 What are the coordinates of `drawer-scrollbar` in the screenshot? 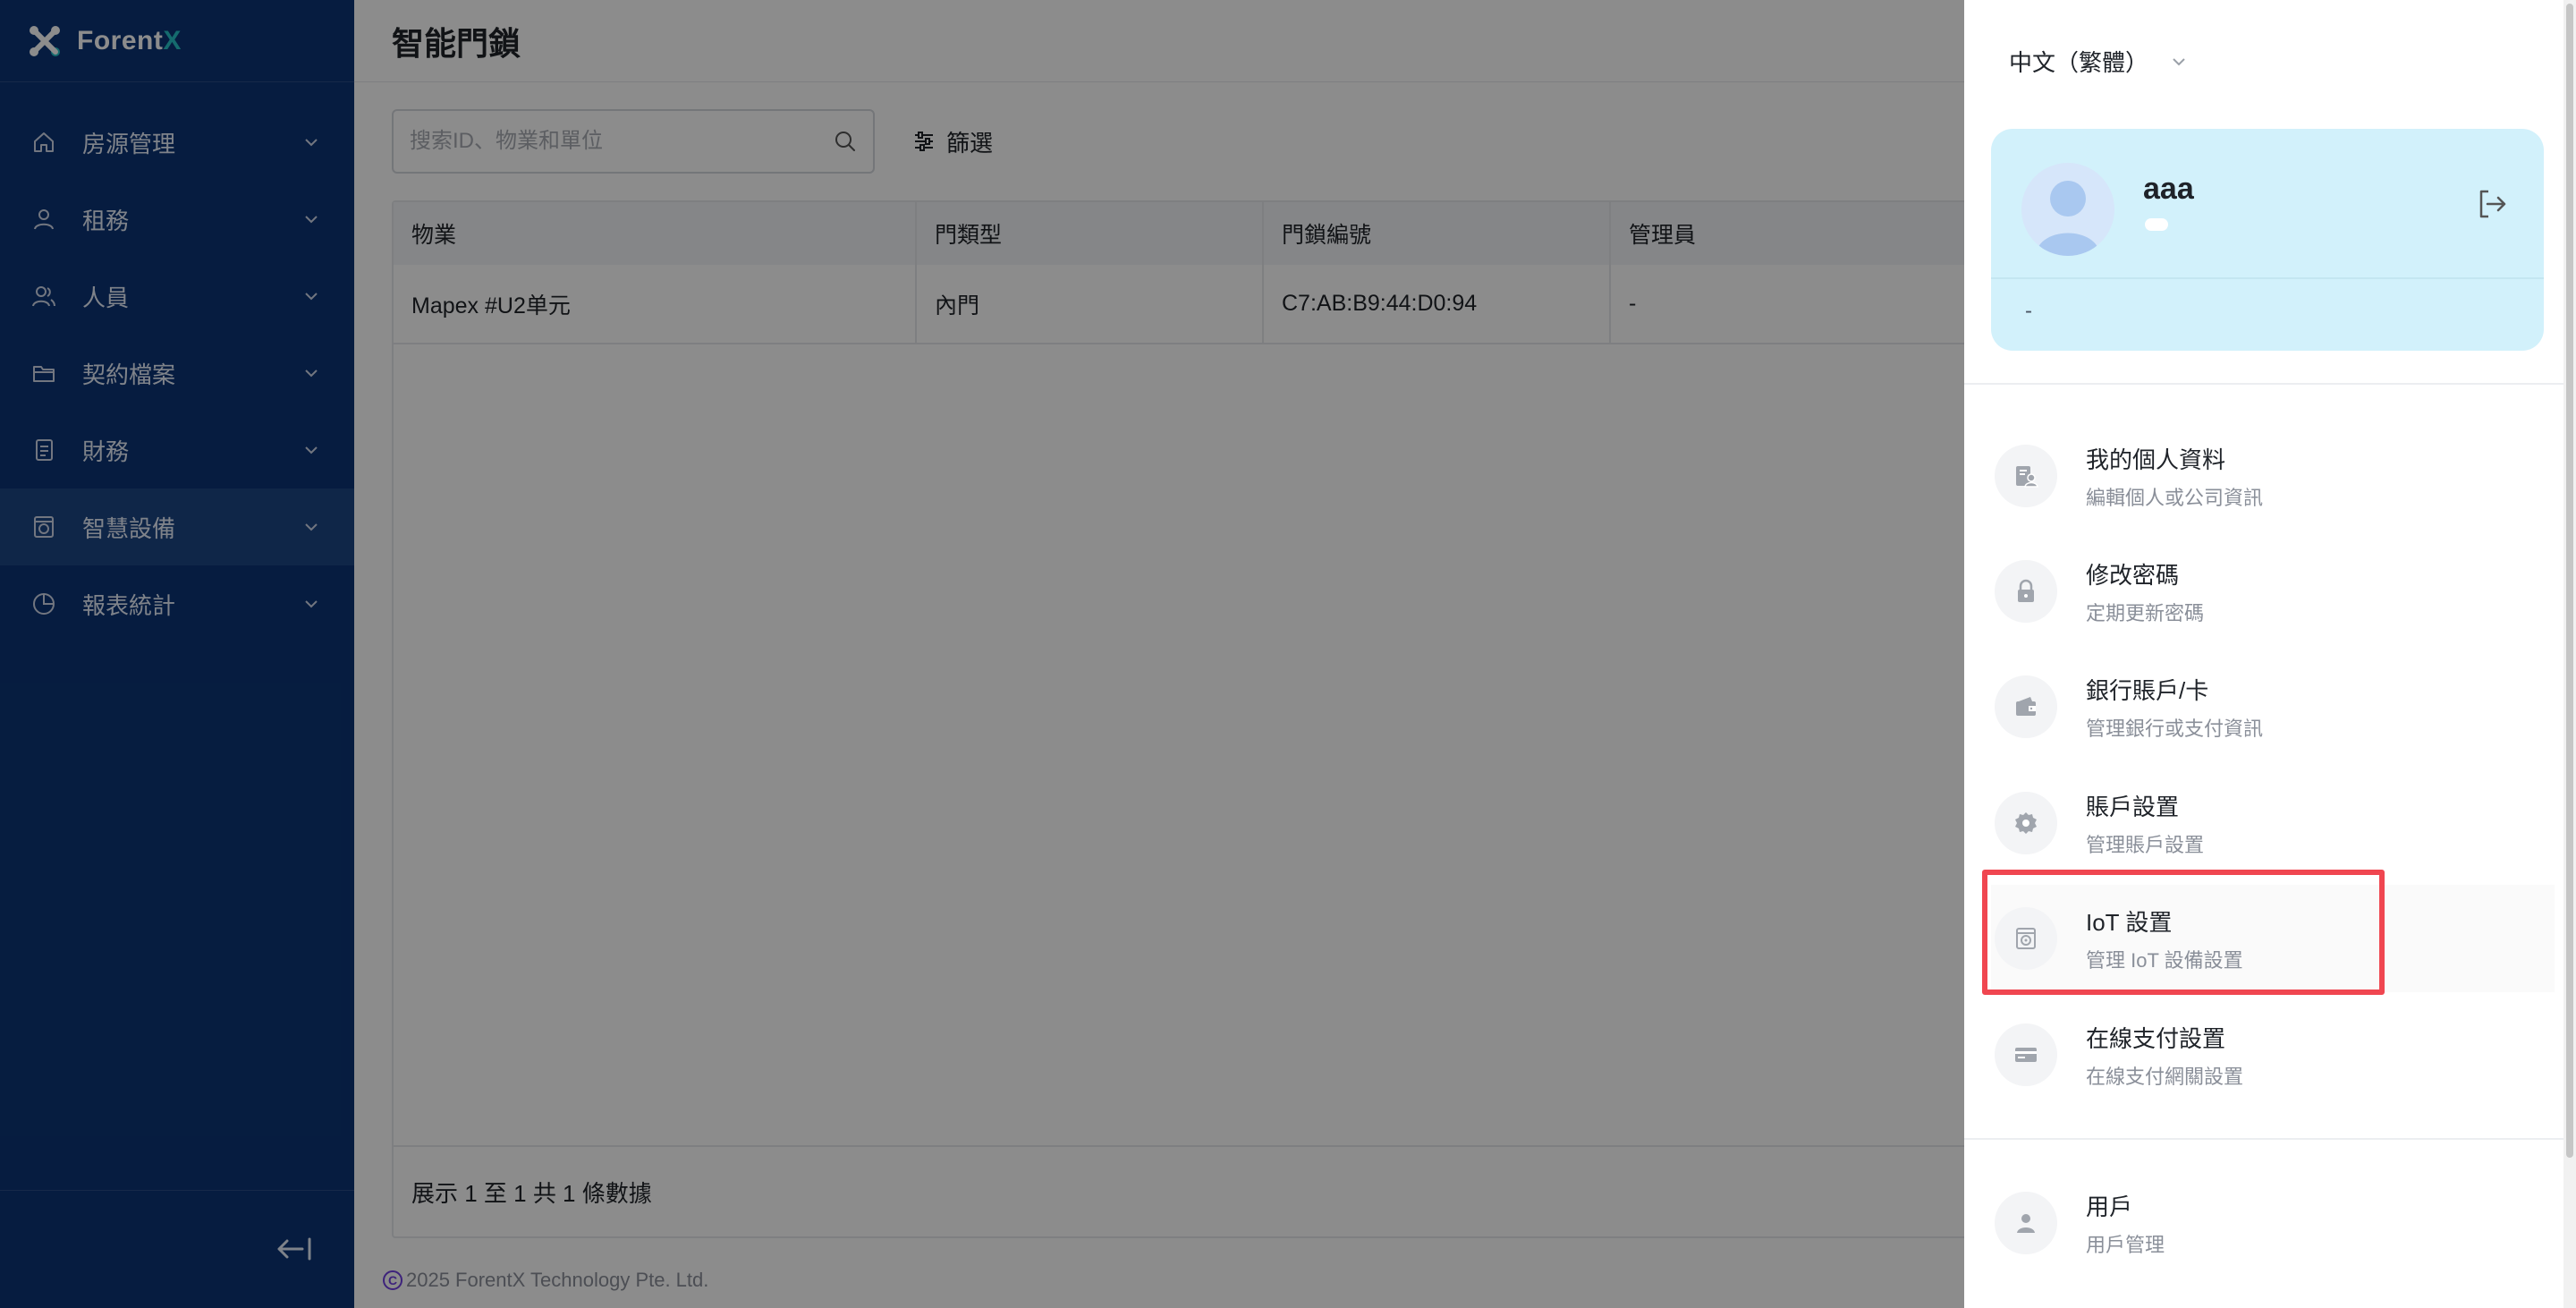 It's located at (2569, 654).